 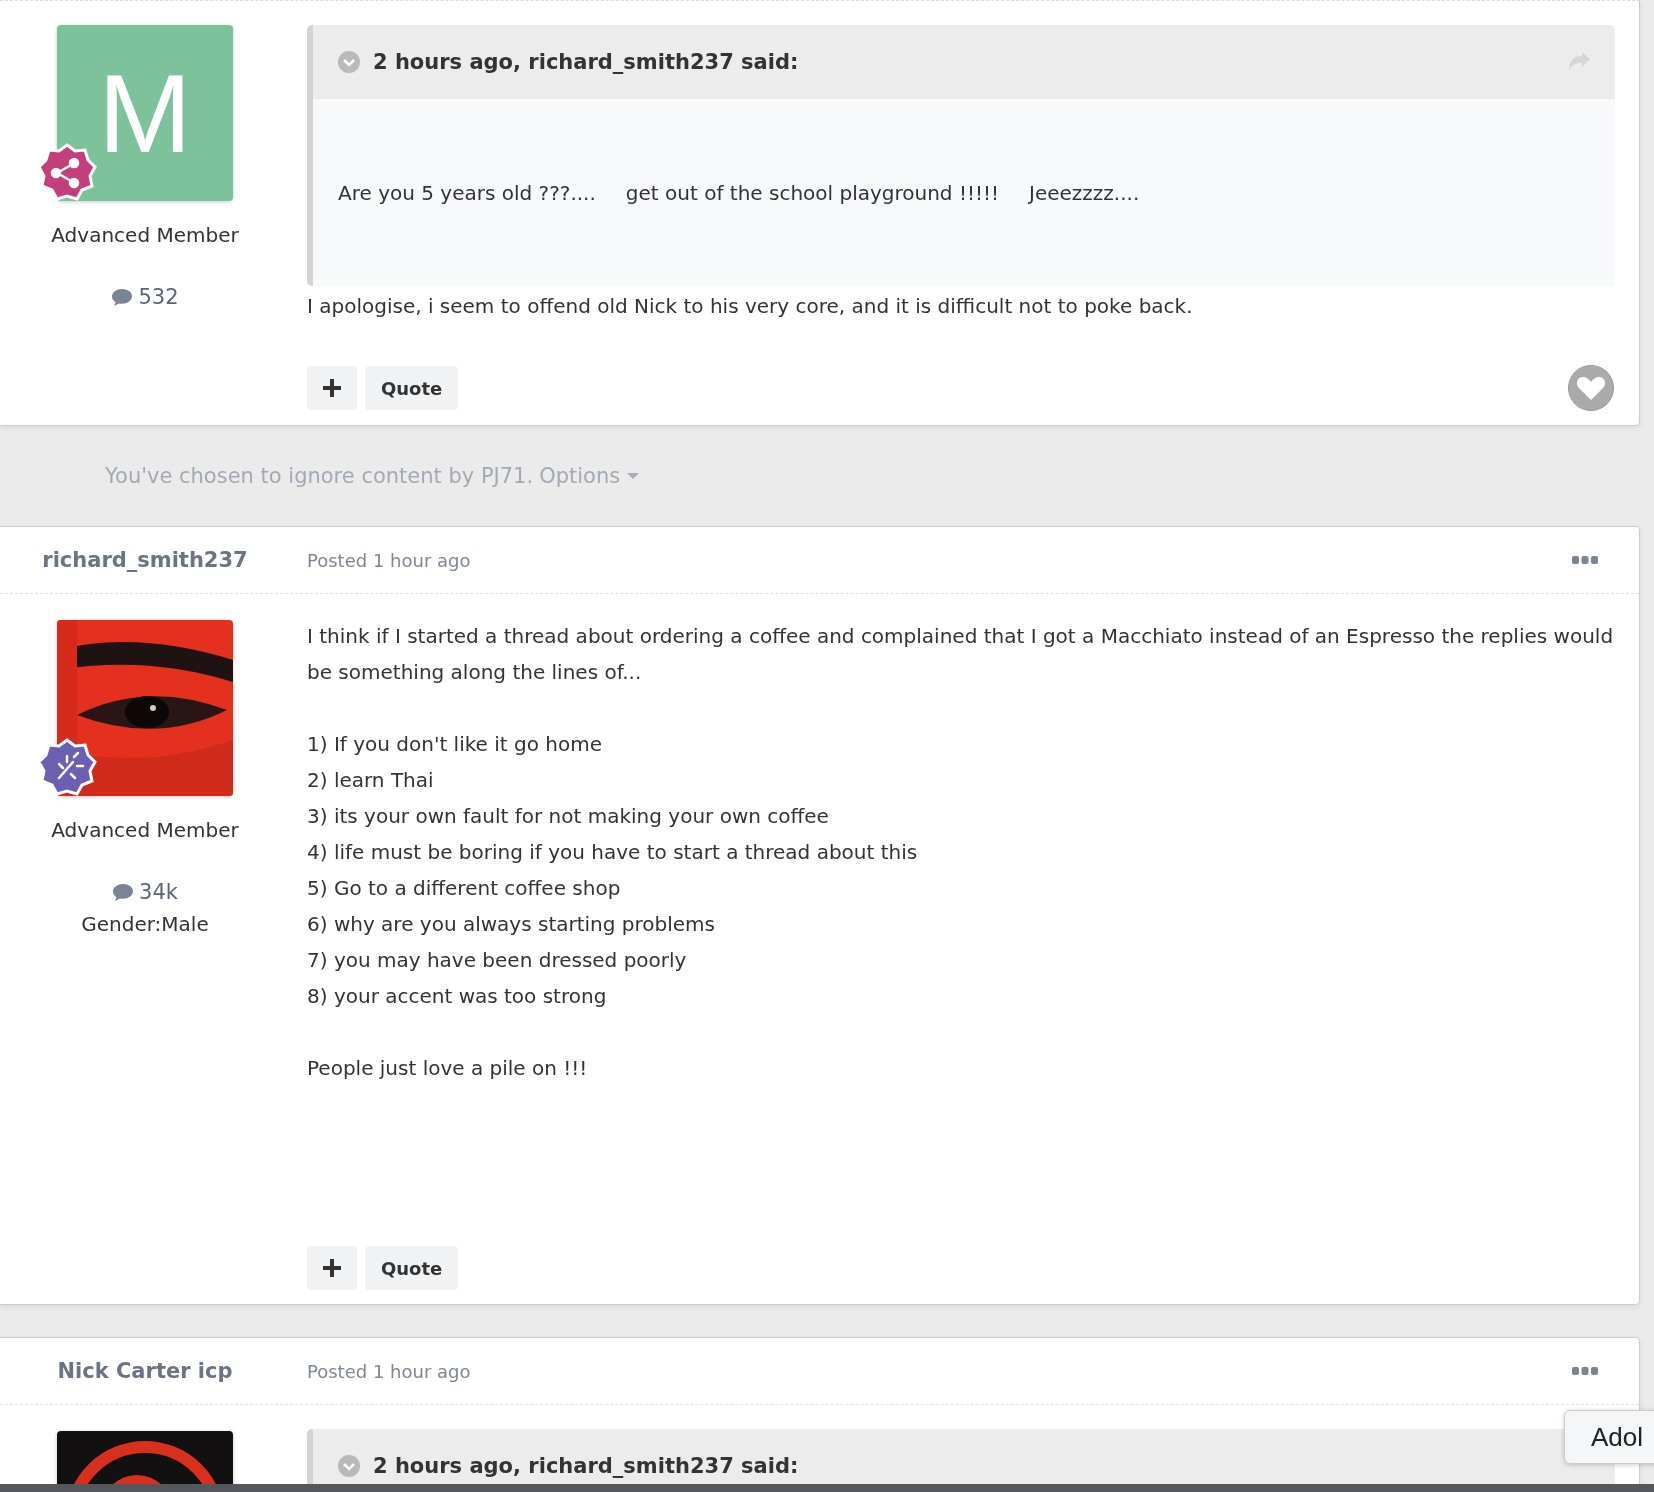 I want to click on list-line: 6) why are you always starting problems, so click(x=511, y=924).